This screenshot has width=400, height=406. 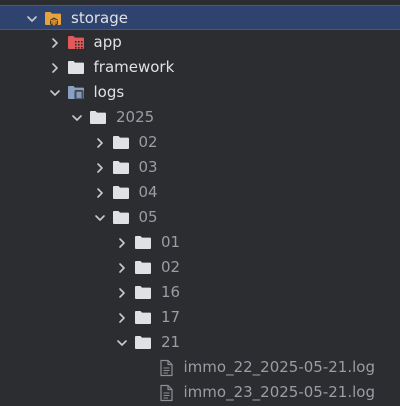 I want to click on tree-item-label: 21, so click(x=171, y=342).